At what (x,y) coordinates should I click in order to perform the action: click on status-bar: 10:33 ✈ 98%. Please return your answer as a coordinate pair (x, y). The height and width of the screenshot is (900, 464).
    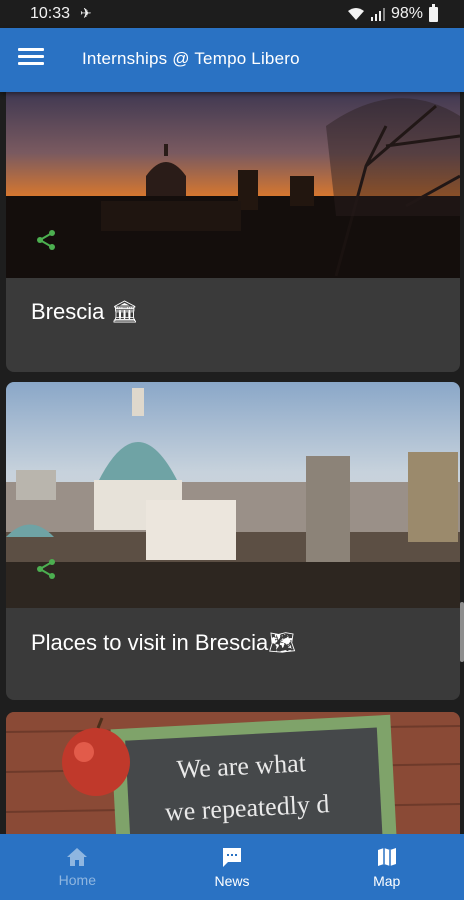
    Looking at the image, I should click on (232, 14).